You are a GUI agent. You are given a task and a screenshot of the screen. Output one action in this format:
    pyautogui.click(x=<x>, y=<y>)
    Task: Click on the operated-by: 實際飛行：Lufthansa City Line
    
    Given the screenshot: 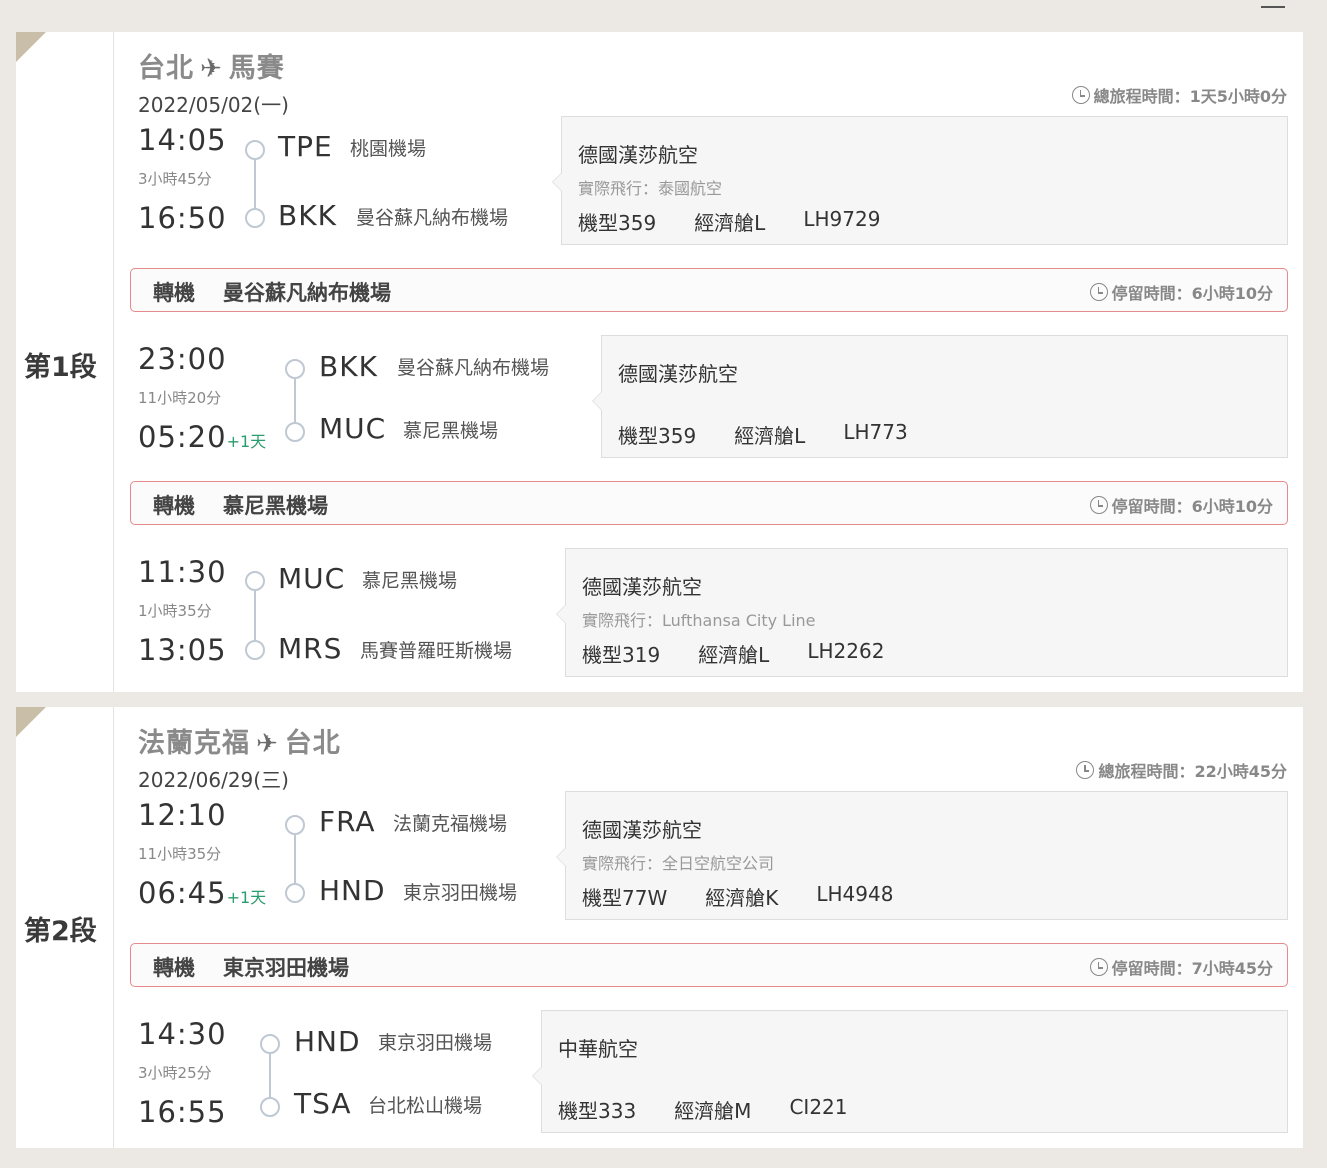 What is the action you would take?
    pyautogui.click(x=699, y=620)
    